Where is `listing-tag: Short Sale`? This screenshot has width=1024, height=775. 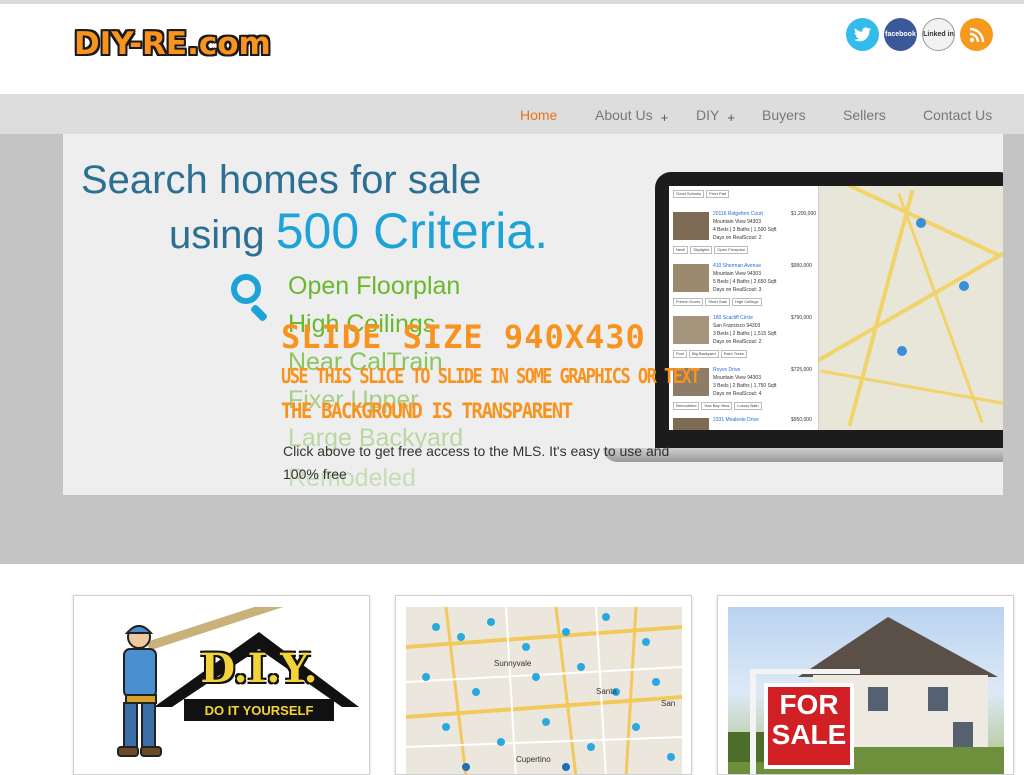 listing-tag: Short Sale is located at coordinates (717, 302).